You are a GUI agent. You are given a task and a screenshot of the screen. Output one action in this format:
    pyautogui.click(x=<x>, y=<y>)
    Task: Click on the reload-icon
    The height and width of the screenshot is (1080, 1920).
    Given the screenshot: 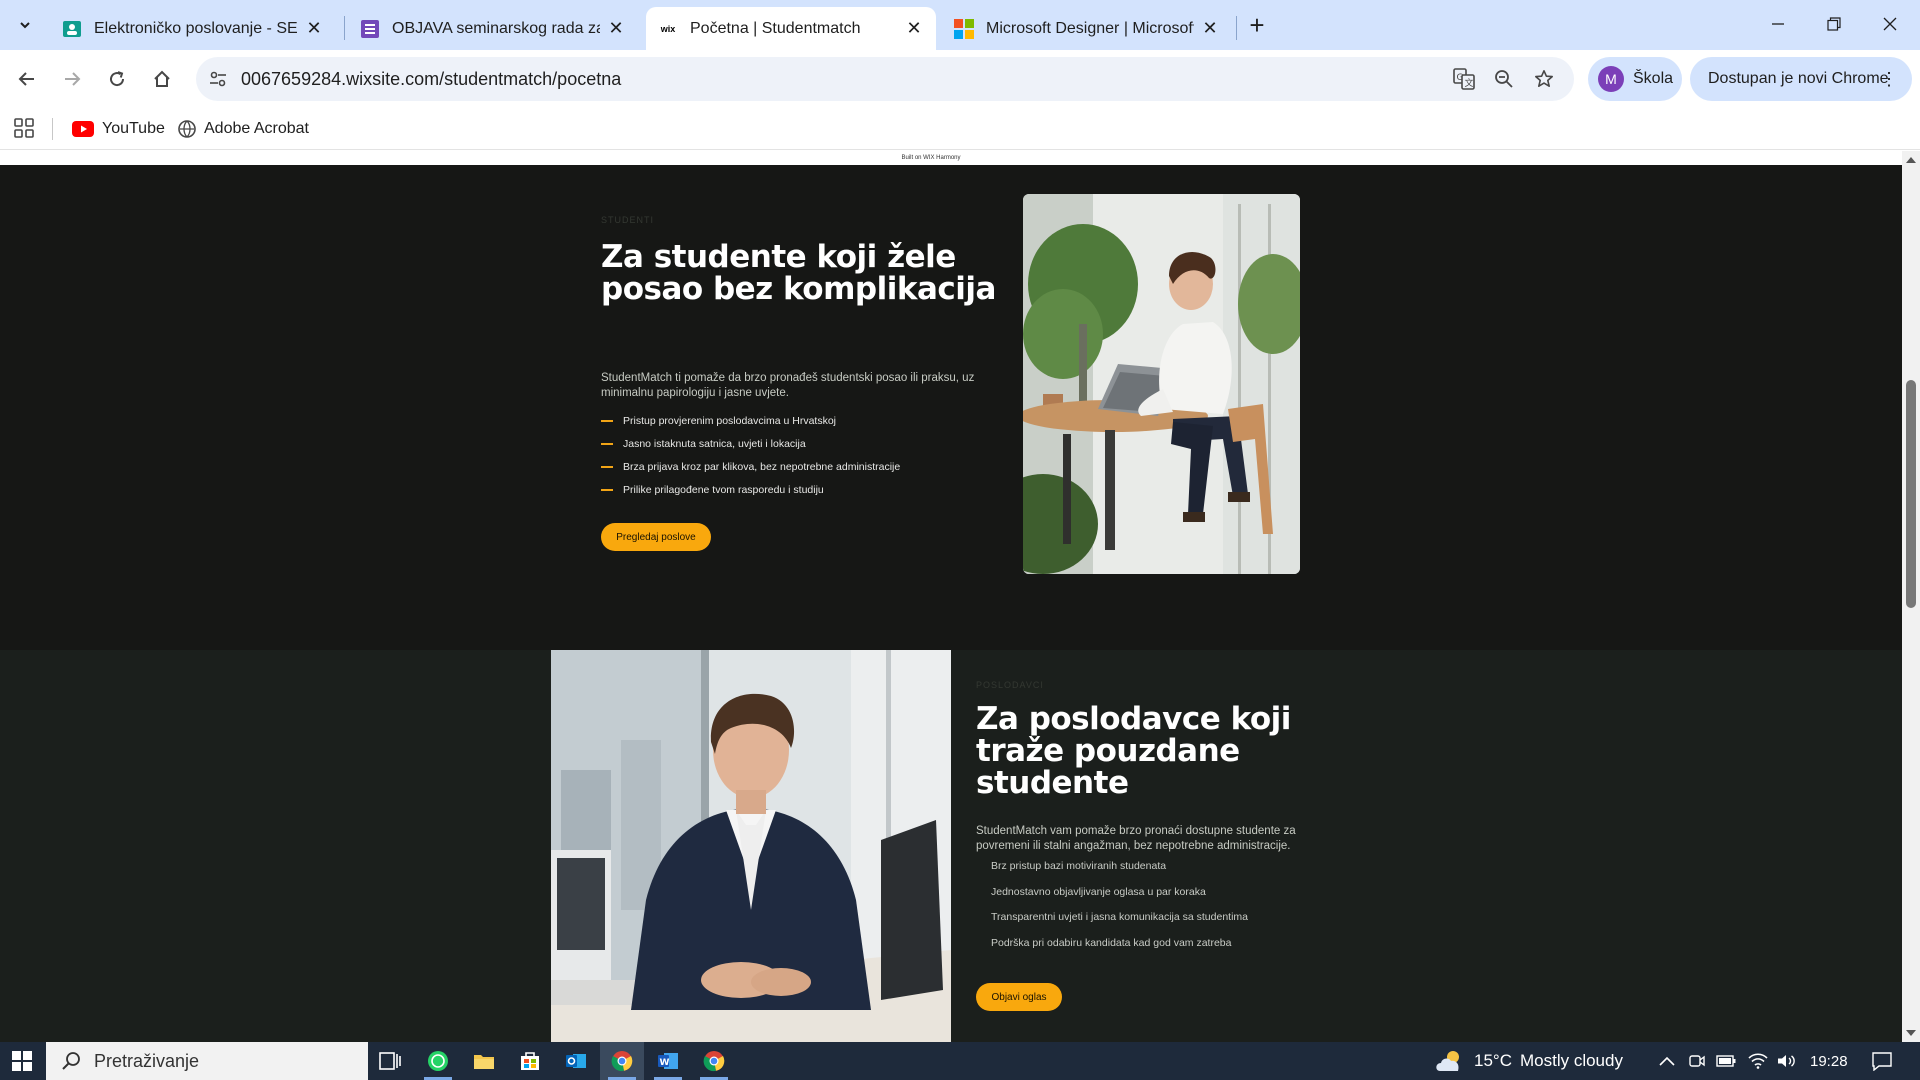 What is the action you would take?
    pyautogui.click(x=117, y=79)
    